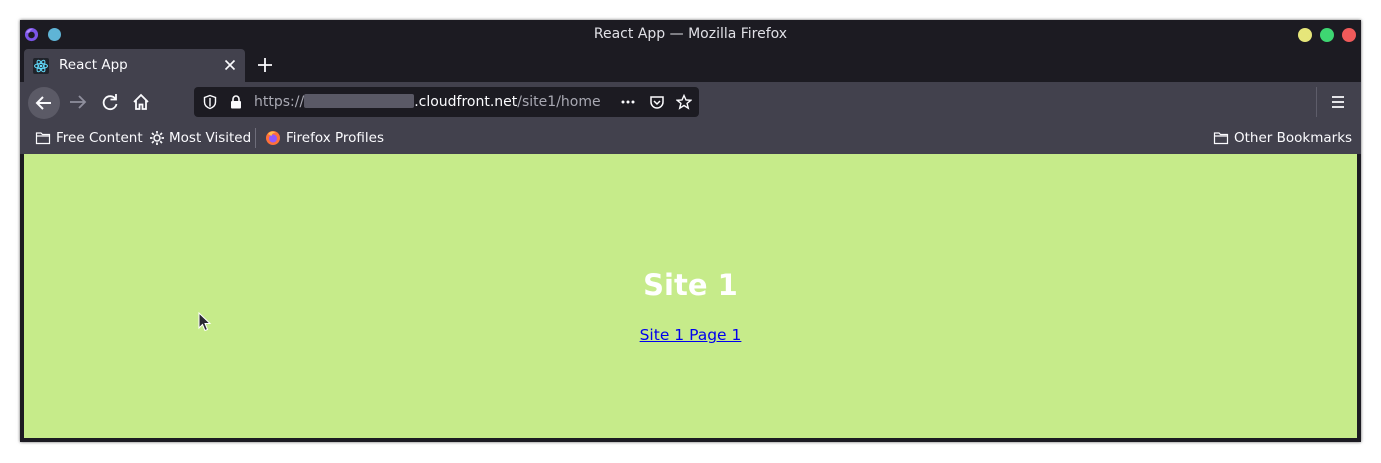 Image resolution: width=1381 pixels, height=463 pixels. Describe the element at coordinates (141, 102) in the screenshot. I see `home-icon` at that location.